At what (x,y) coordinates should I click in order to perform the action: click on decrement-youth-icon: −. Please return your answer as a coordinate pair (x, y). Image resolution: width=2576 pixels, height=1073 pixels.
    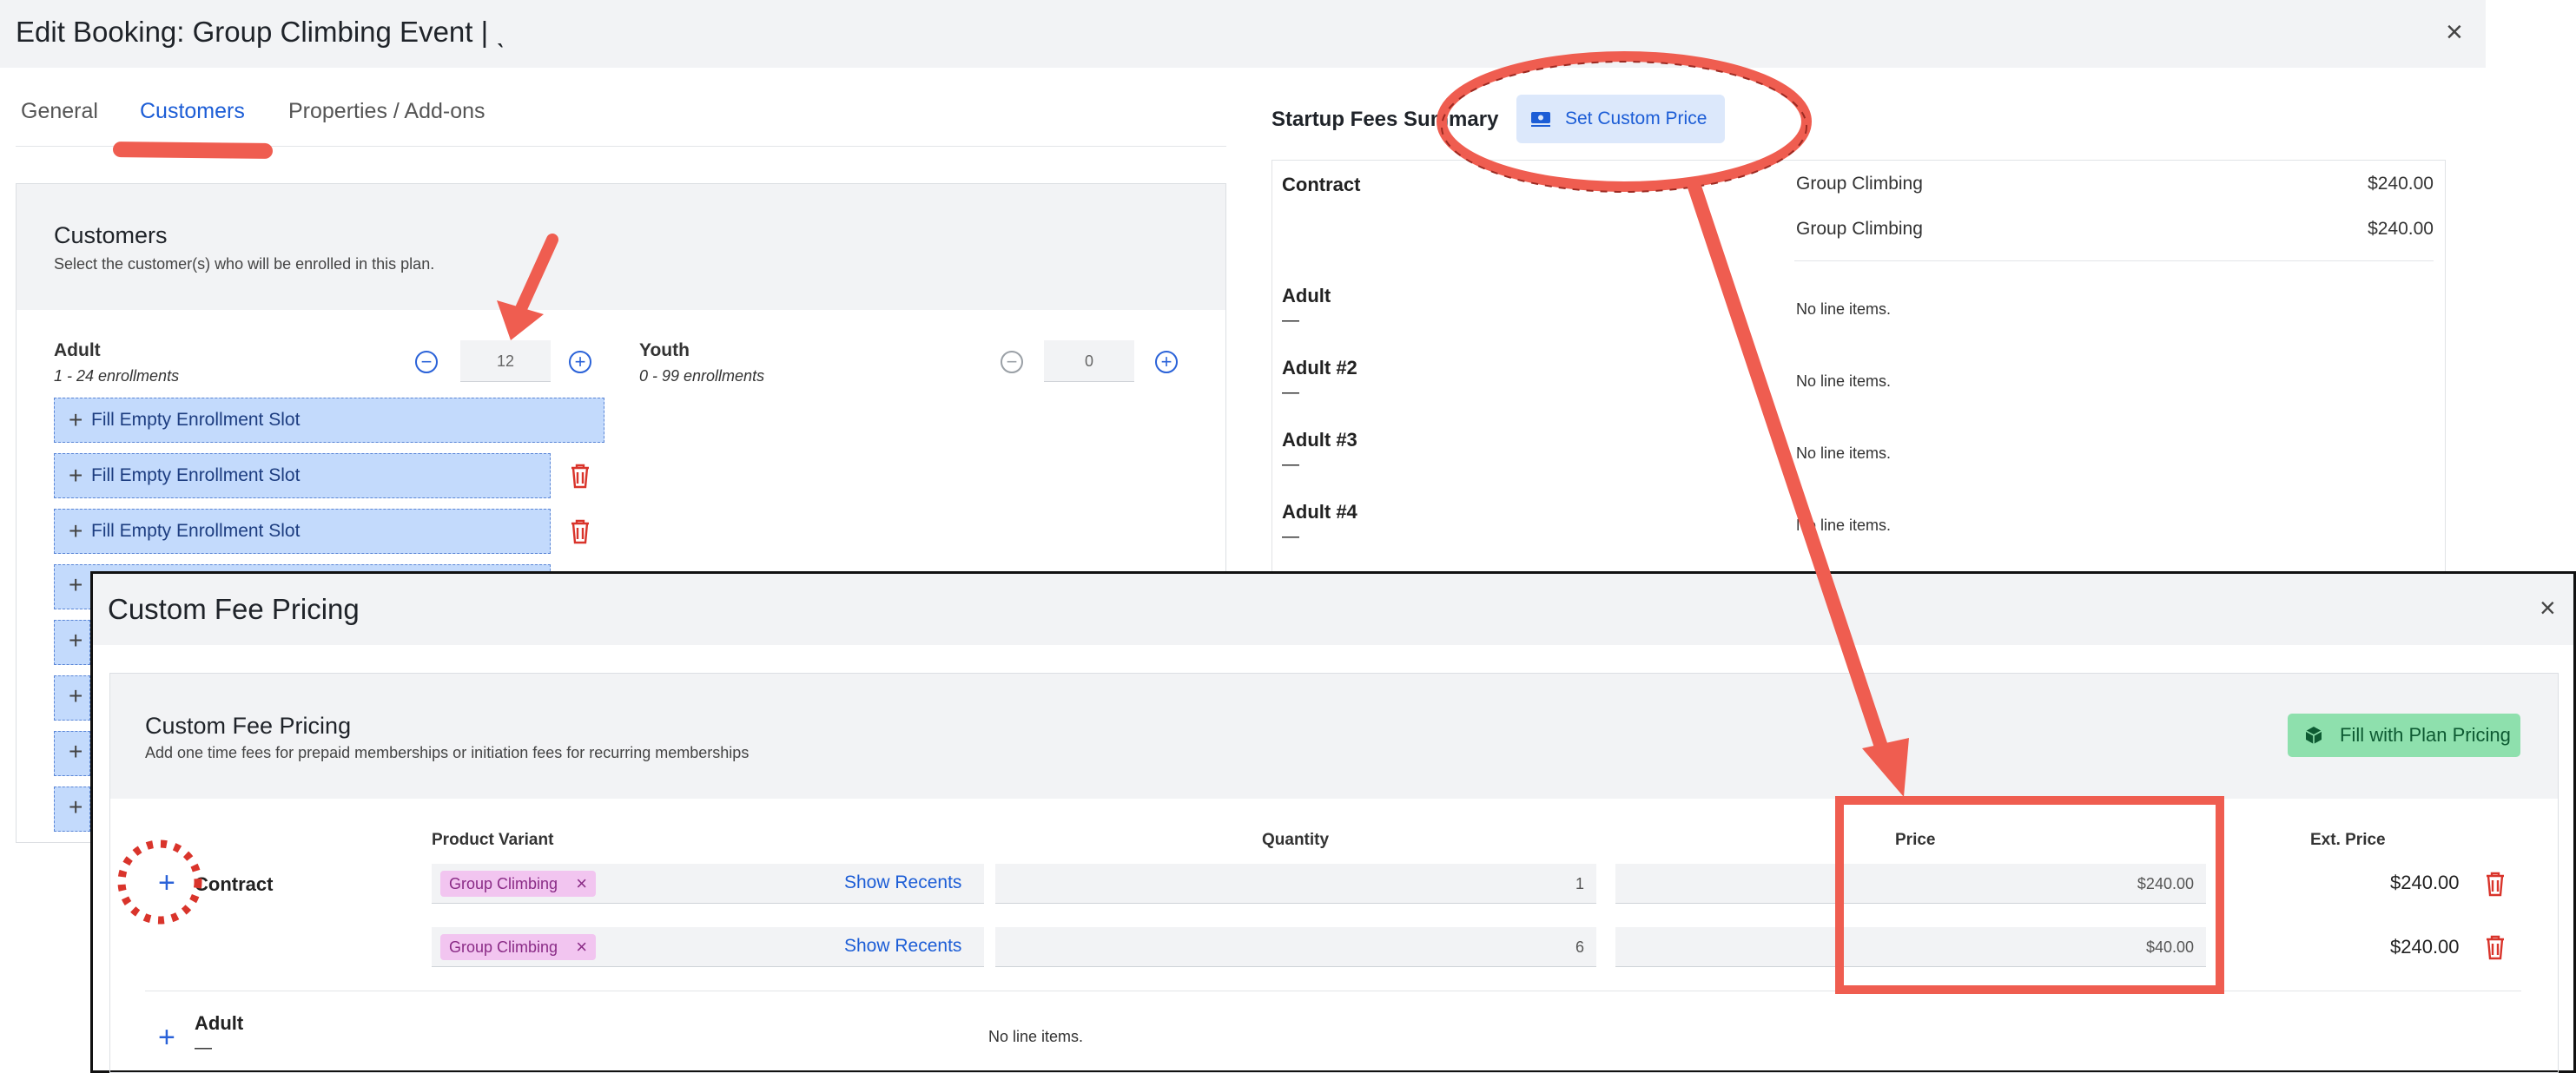
    Looking at the image, I should click on (1012, 362).